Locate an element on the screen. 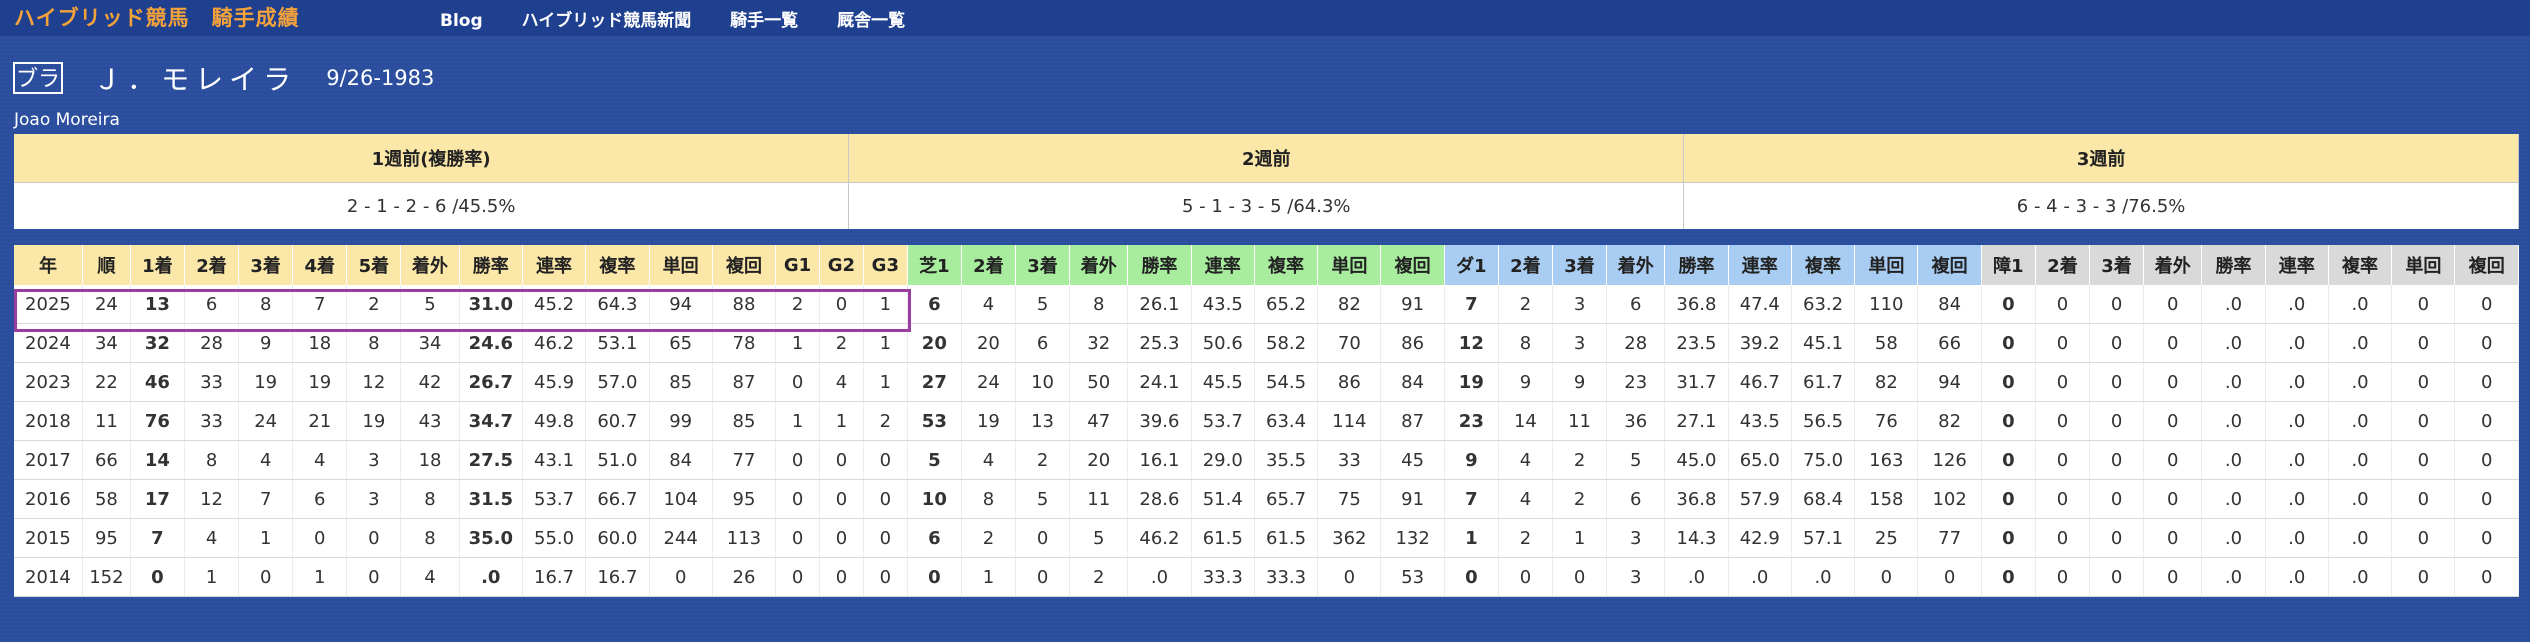 This screenshot has width=2530, height=642. stats-cell: 104 is located at coordinates (681, 499).